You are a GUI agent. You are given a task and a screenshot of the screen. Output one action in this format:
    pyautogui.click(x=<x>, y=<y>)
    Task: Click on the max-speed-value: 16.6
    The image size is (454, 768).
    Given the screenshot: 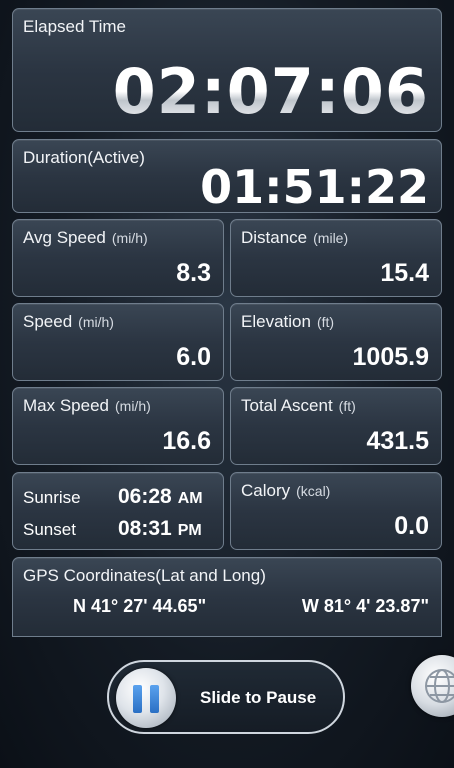 What is the action you would take?
    pyautogui.click(x=186, y=441)
    